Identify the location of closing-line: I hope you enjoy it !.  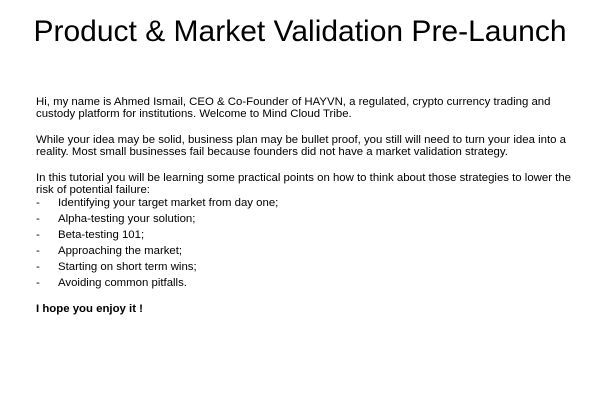
(89, 309).